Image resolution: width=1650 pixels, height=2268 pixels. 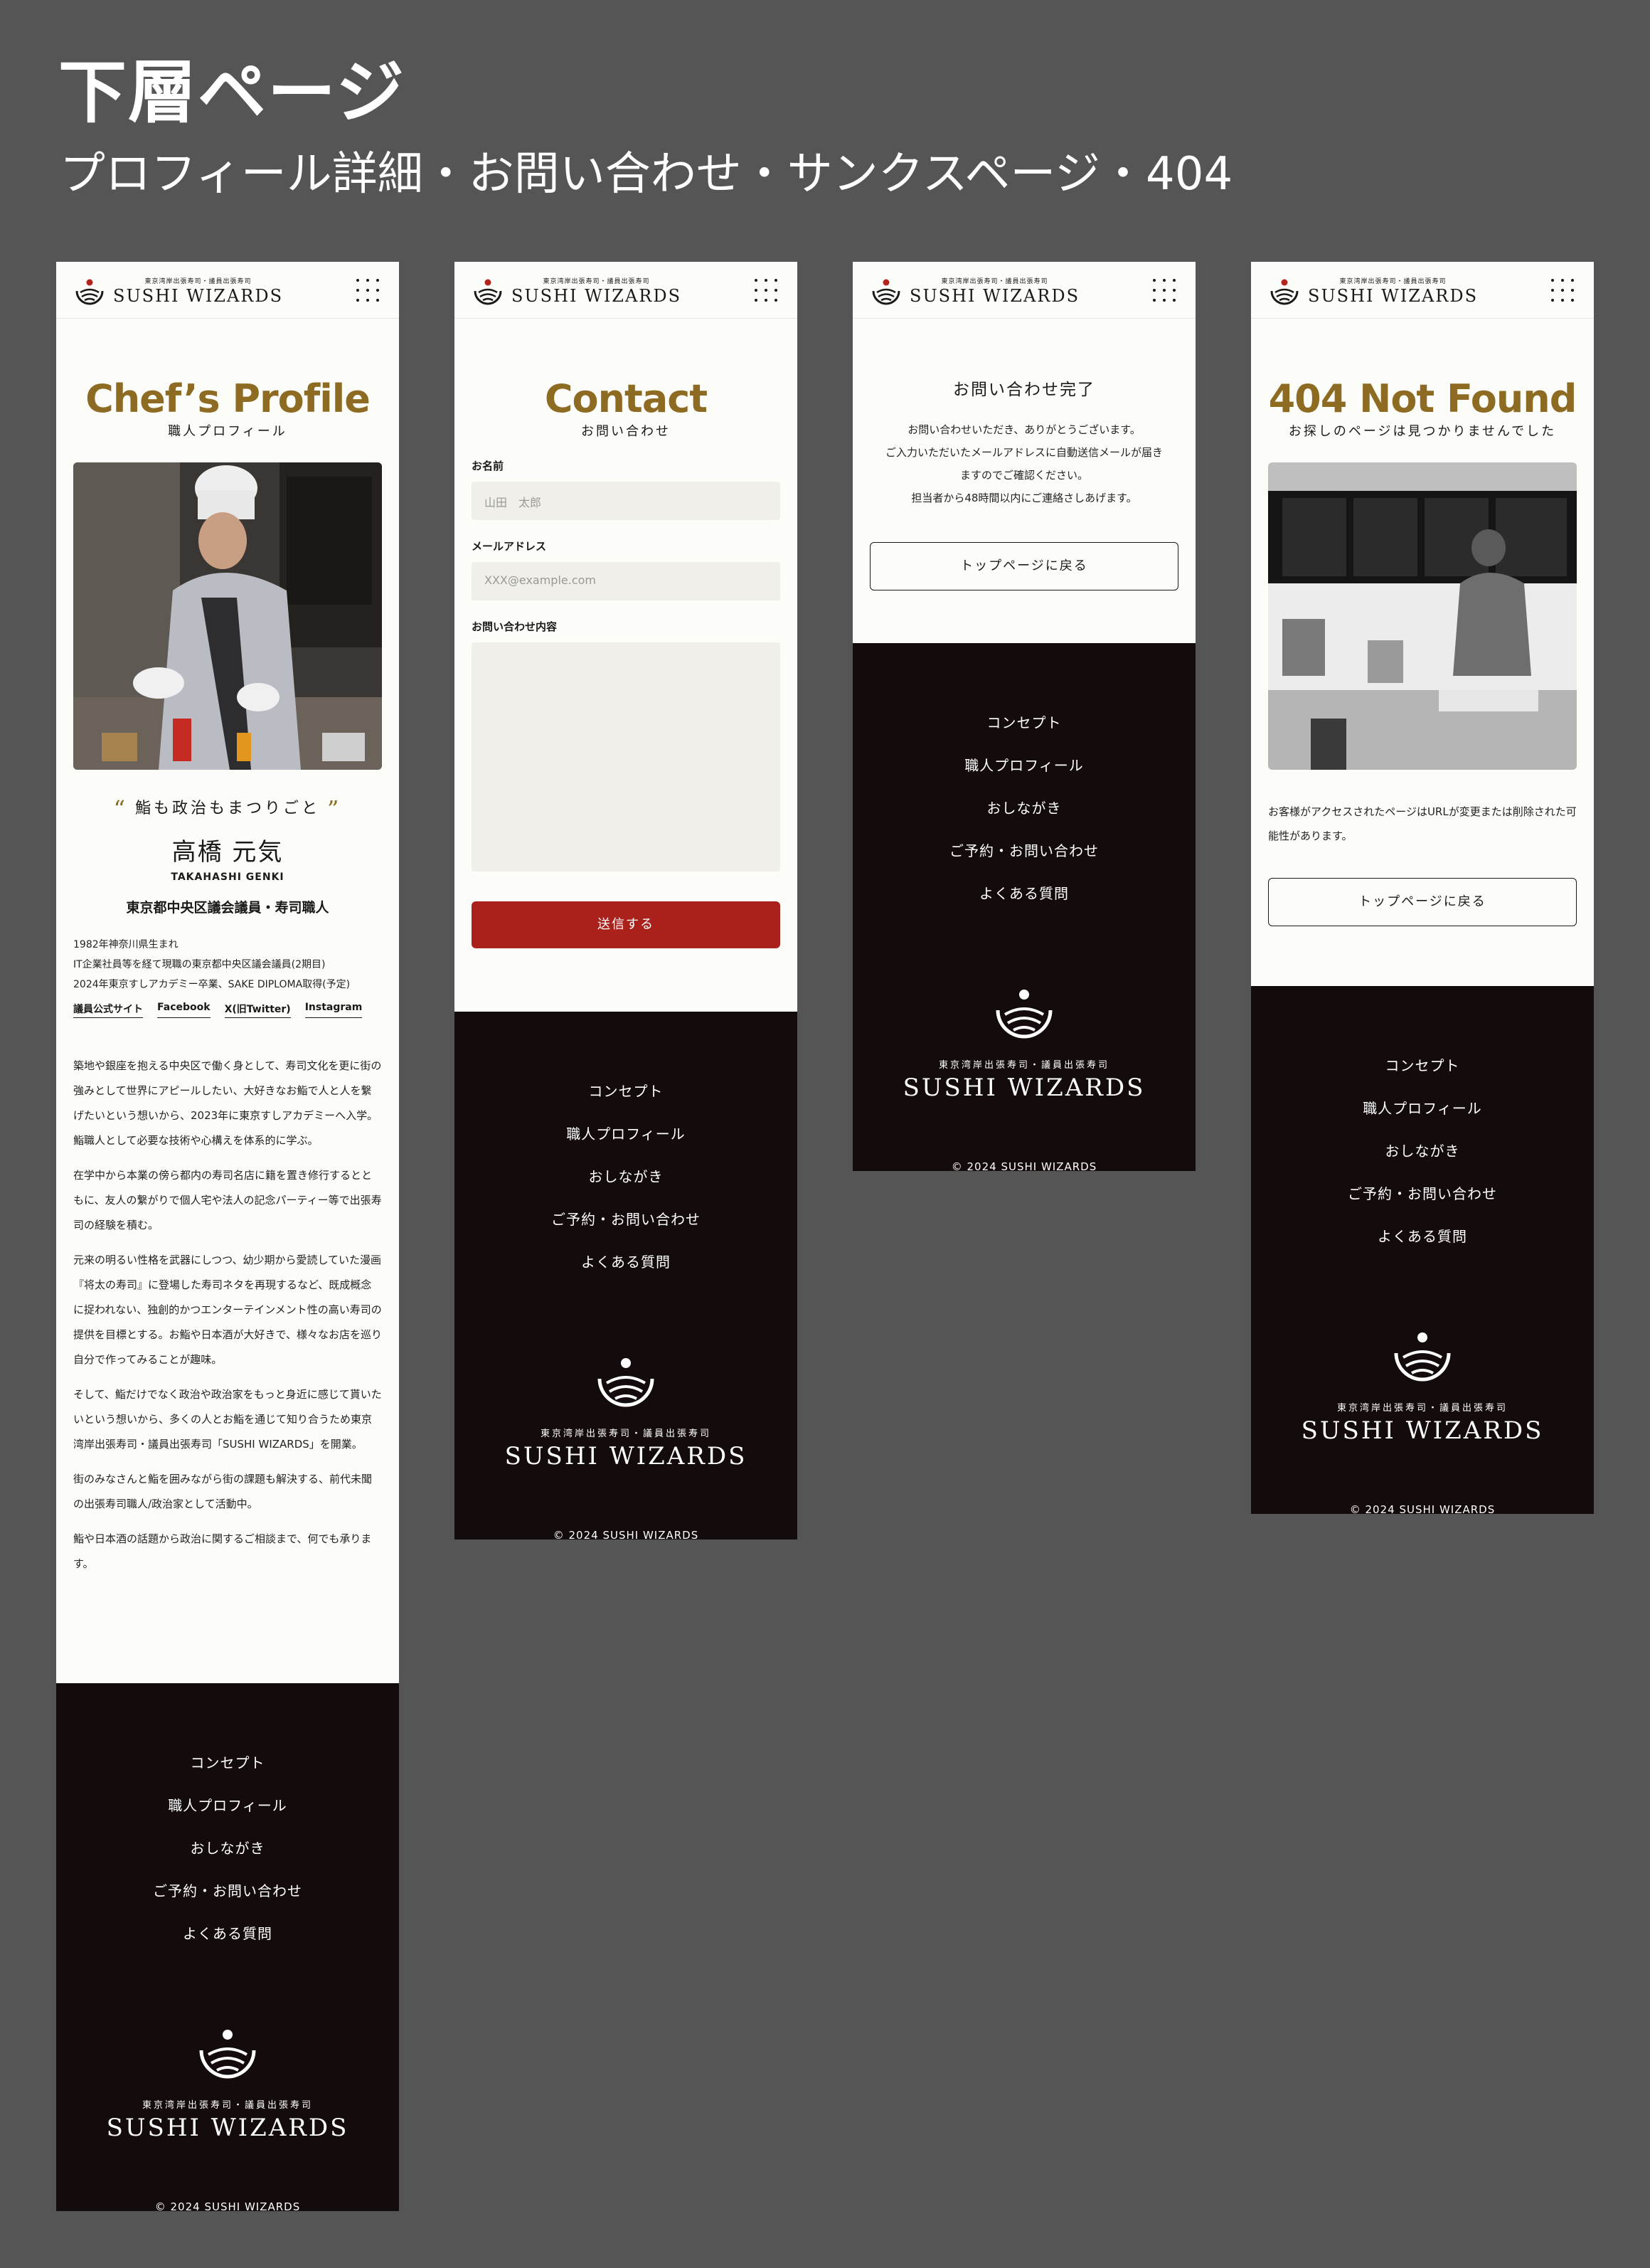 I want to click on link-x-twitter: X(旧Twitter), so click(x=257, y=1010).